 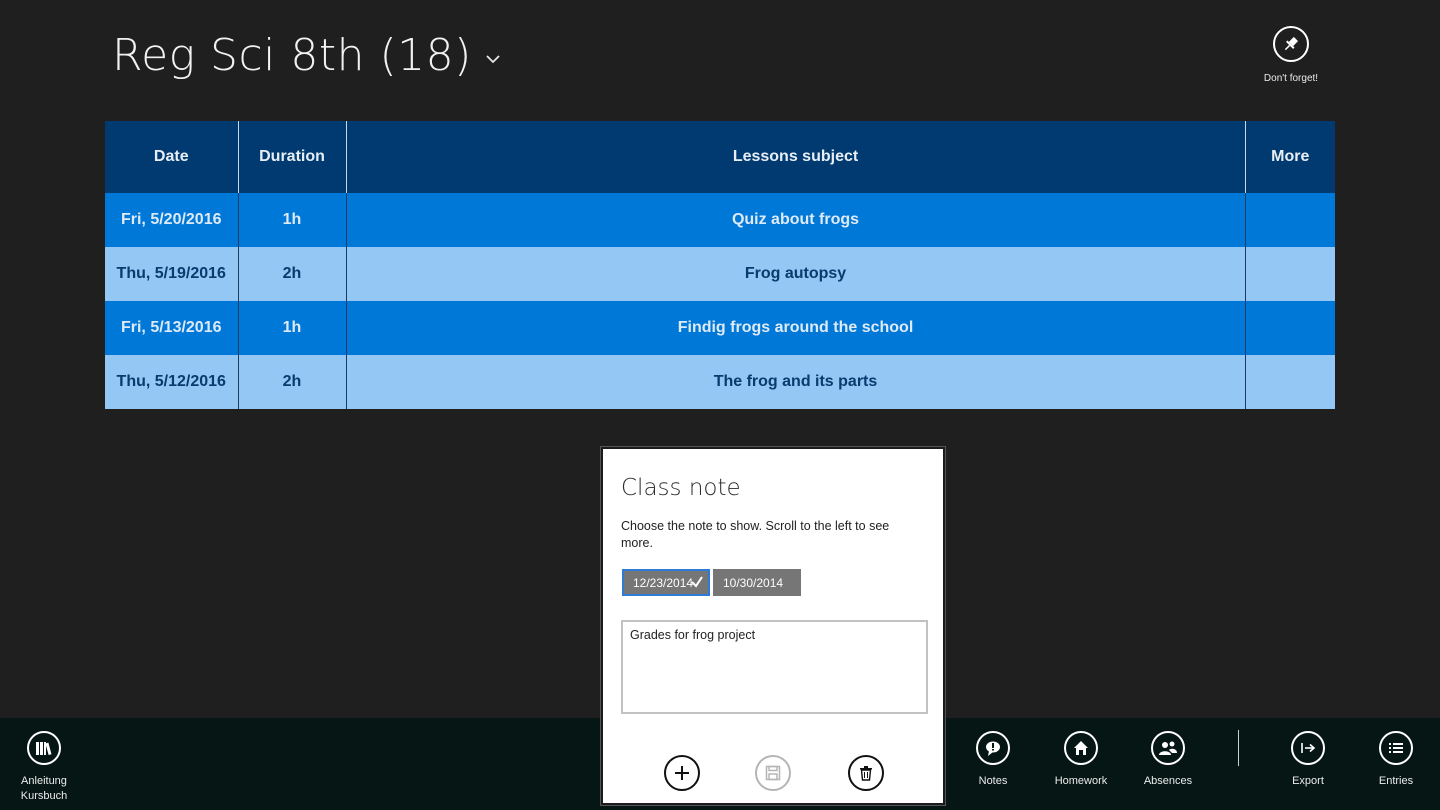 I want to click on homework-button: Homework, so click(x=1081, y=760).